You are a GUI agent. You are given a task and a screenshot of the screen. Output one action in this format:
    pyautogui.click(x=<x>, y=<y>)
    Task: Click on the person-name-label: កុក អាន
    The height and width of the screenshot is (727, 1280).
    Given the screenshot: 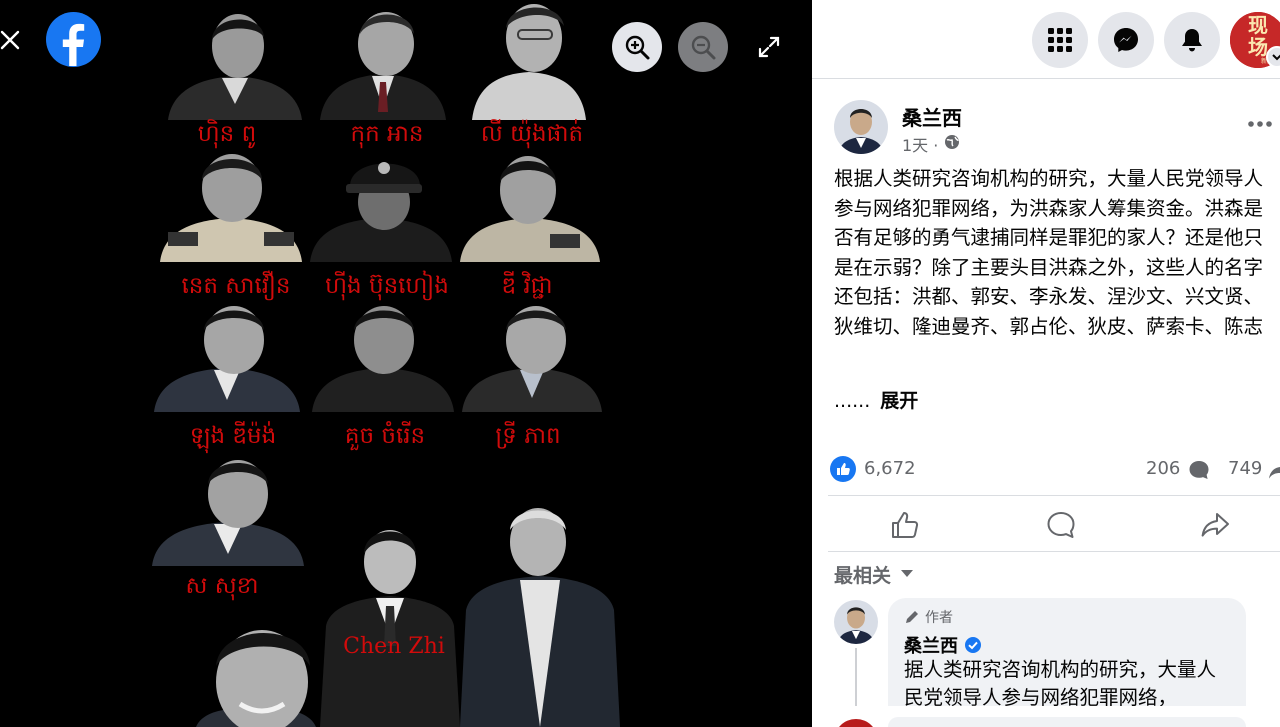 What is the action you would take?
    pyautogui.click(x=387, y=134)
    